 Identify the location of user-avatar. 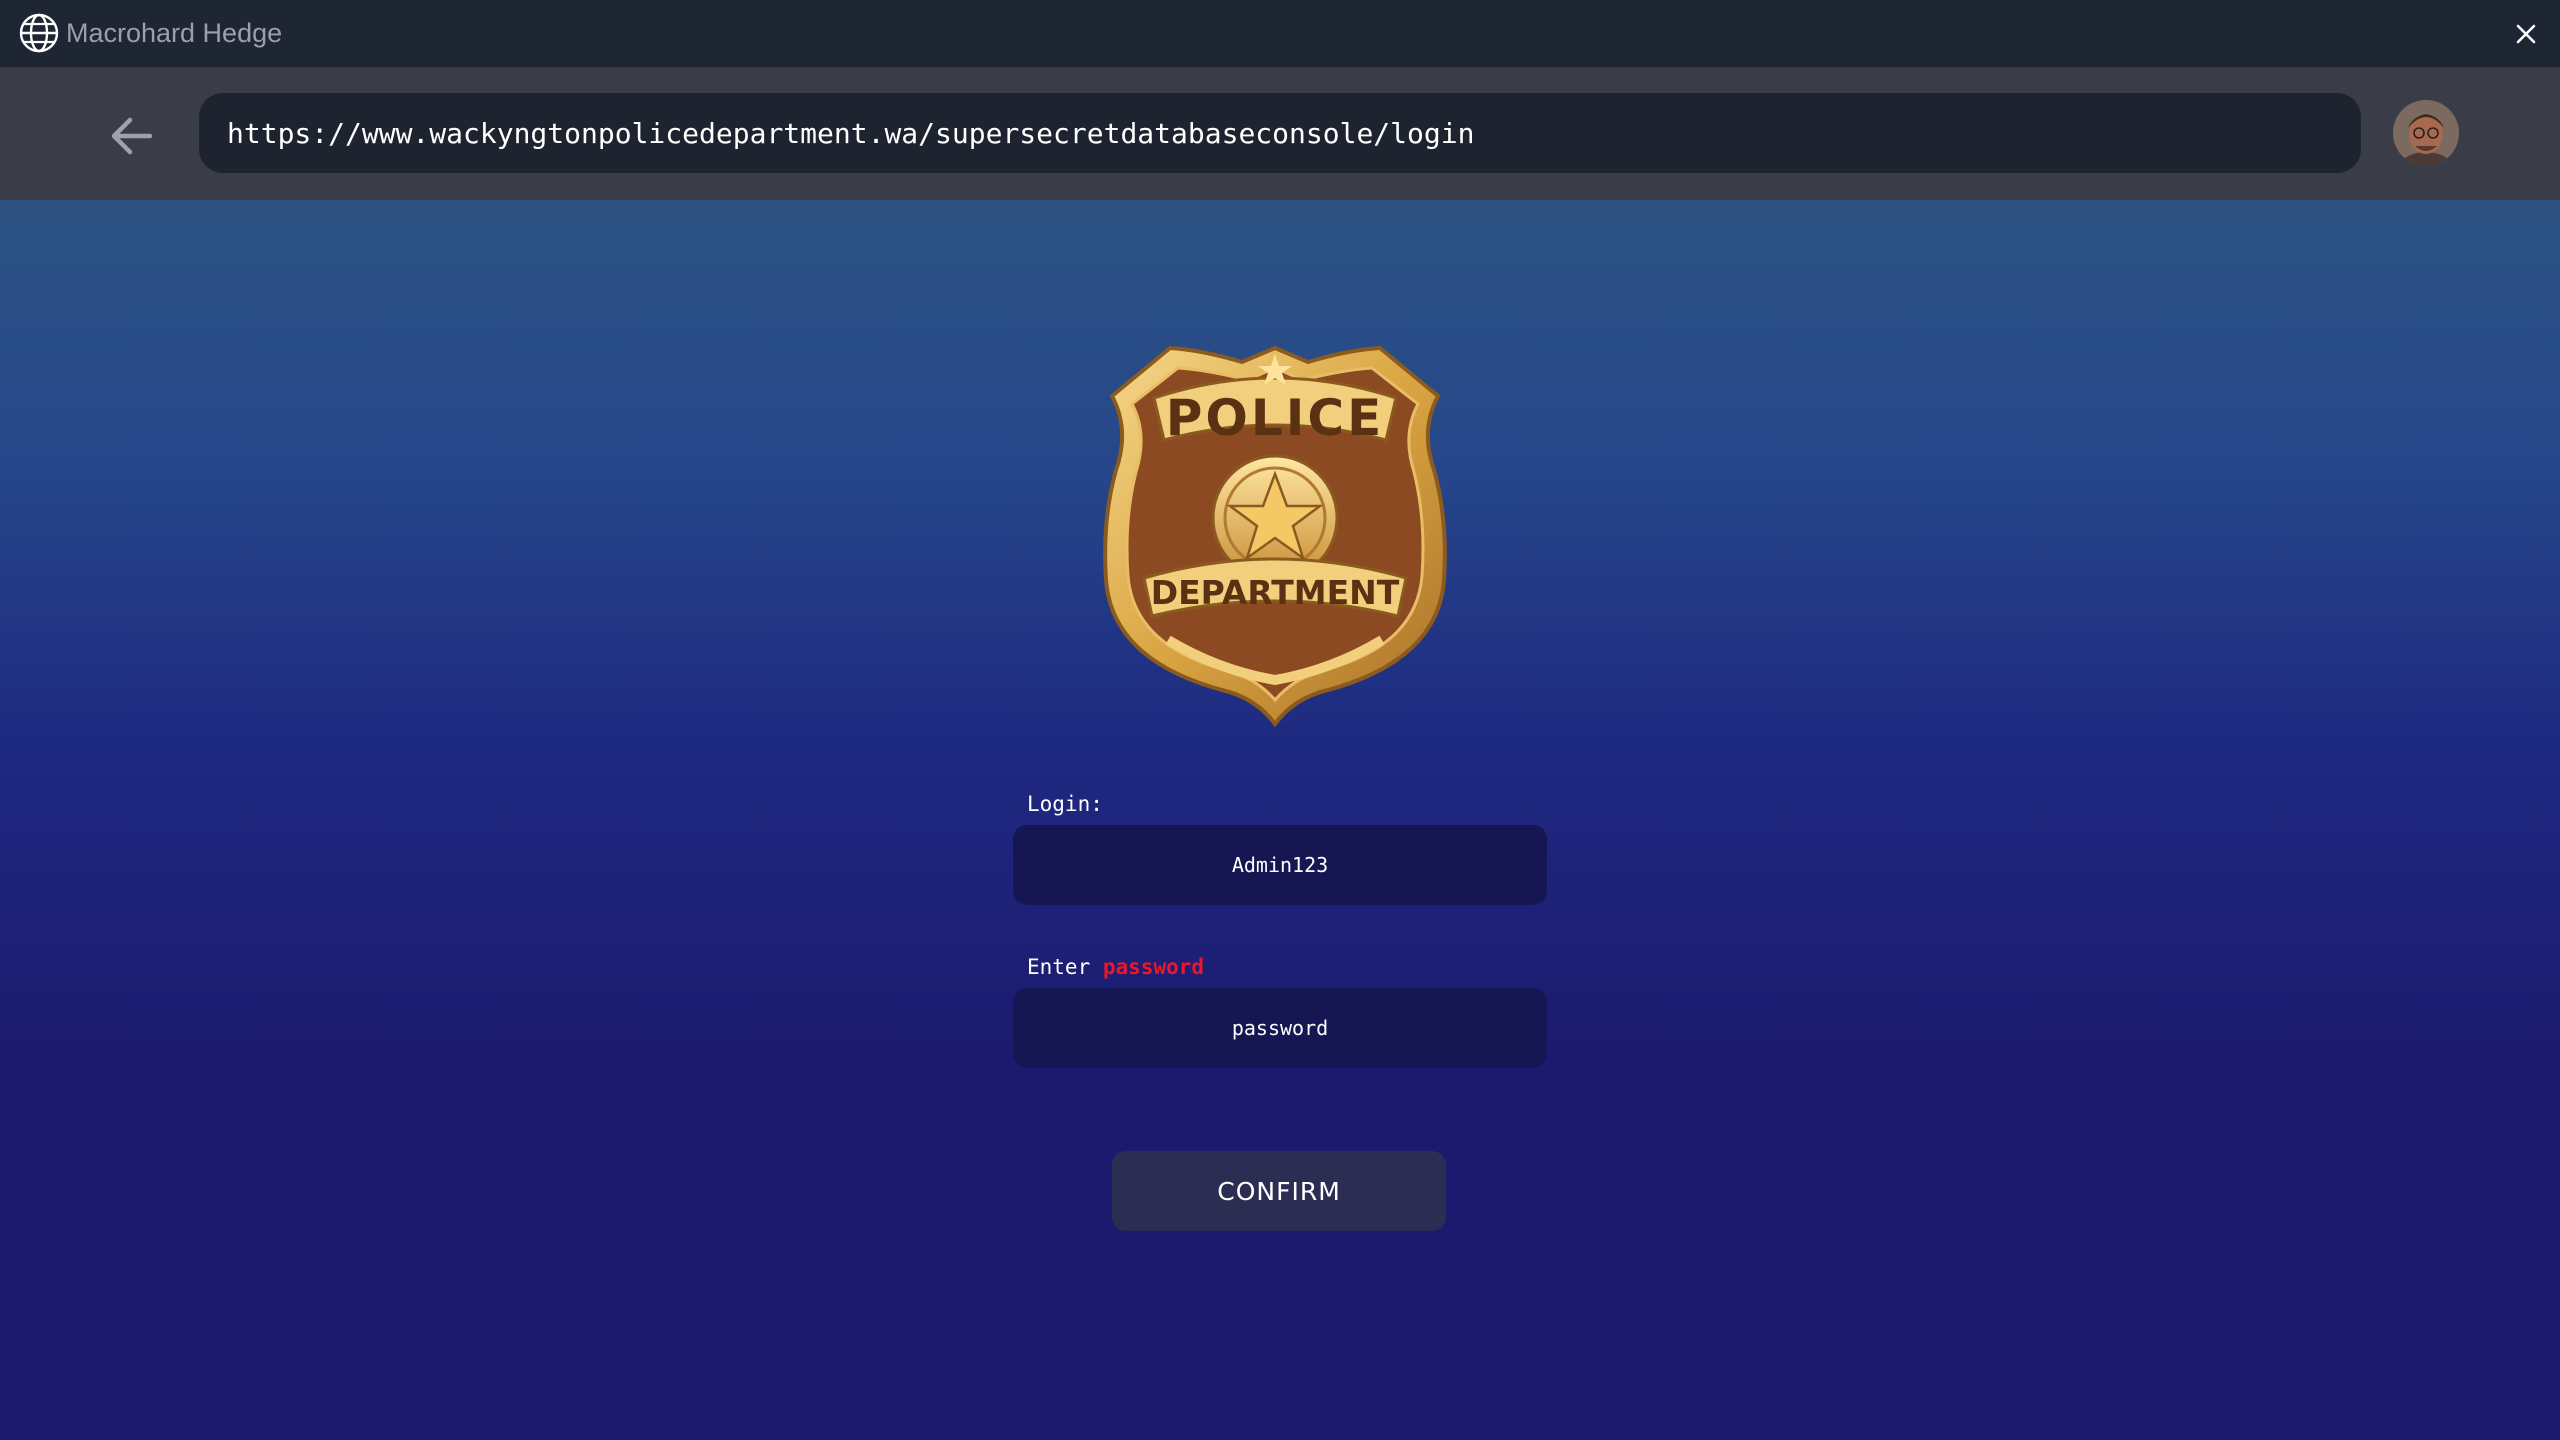
(2426, 133).